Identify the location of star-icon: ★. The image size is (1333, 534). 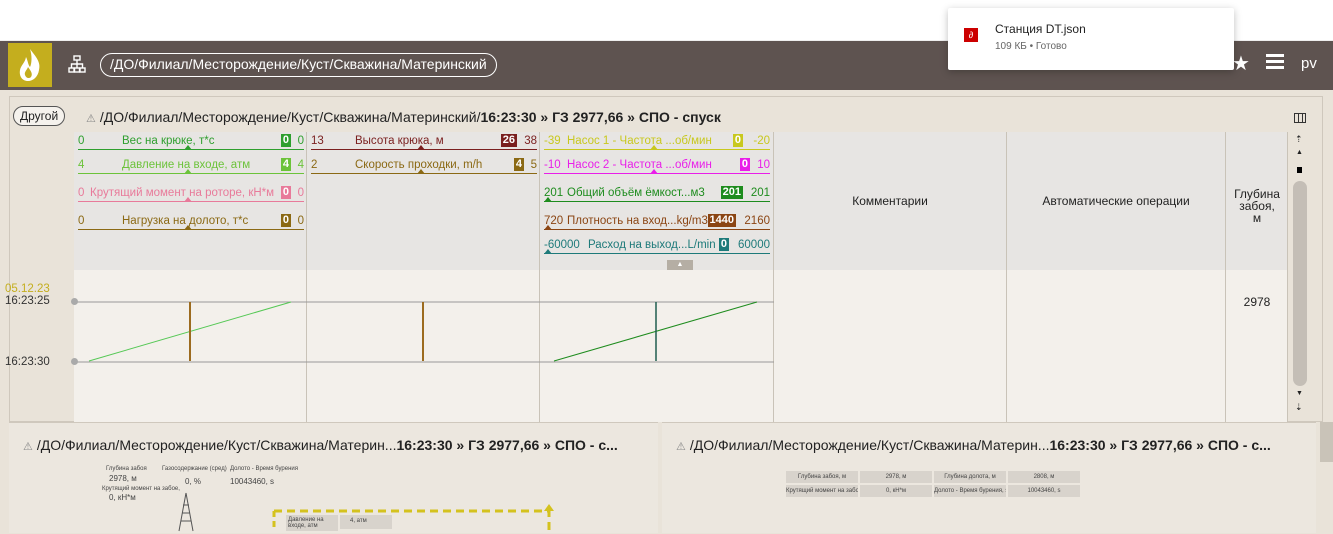
(1241, 63).